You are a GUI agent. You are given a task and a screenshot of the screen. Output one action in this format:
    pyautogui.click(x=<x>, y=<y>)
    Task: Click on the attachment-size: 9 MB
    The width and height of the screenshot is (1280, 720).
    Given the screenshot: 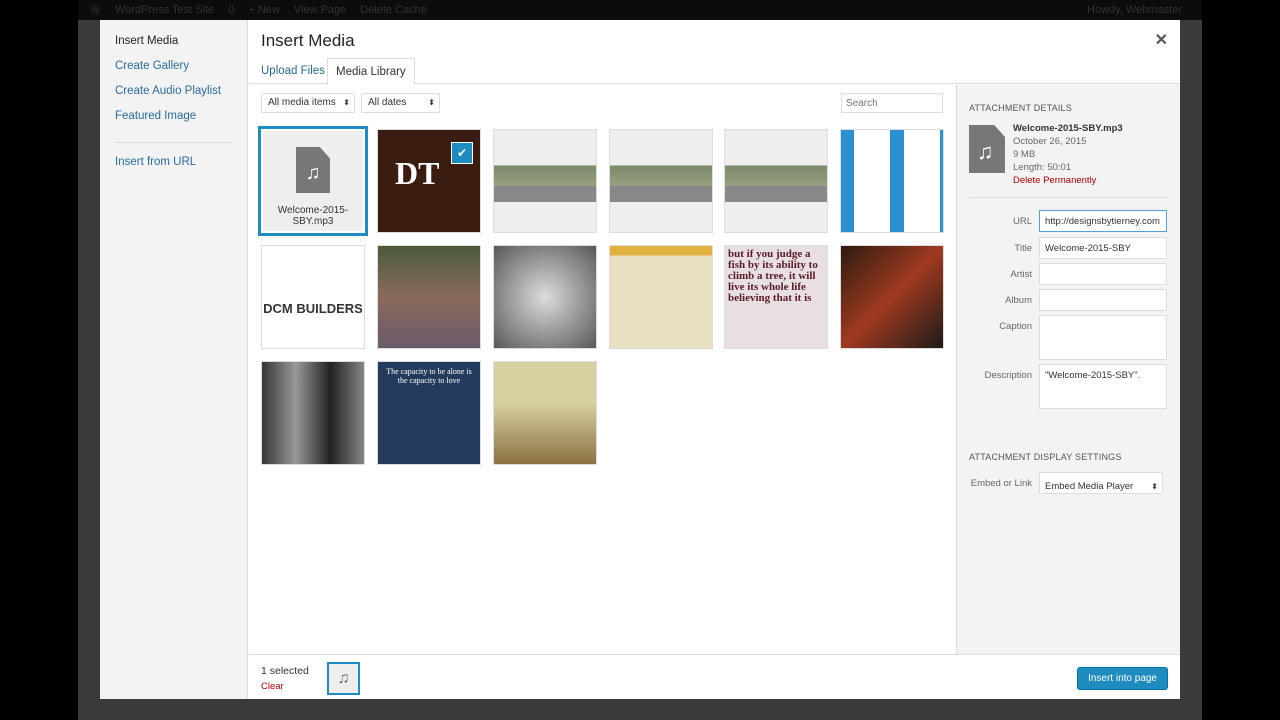 What is the action you would take?
    pyautogui.click(x=1024, y=154)
    